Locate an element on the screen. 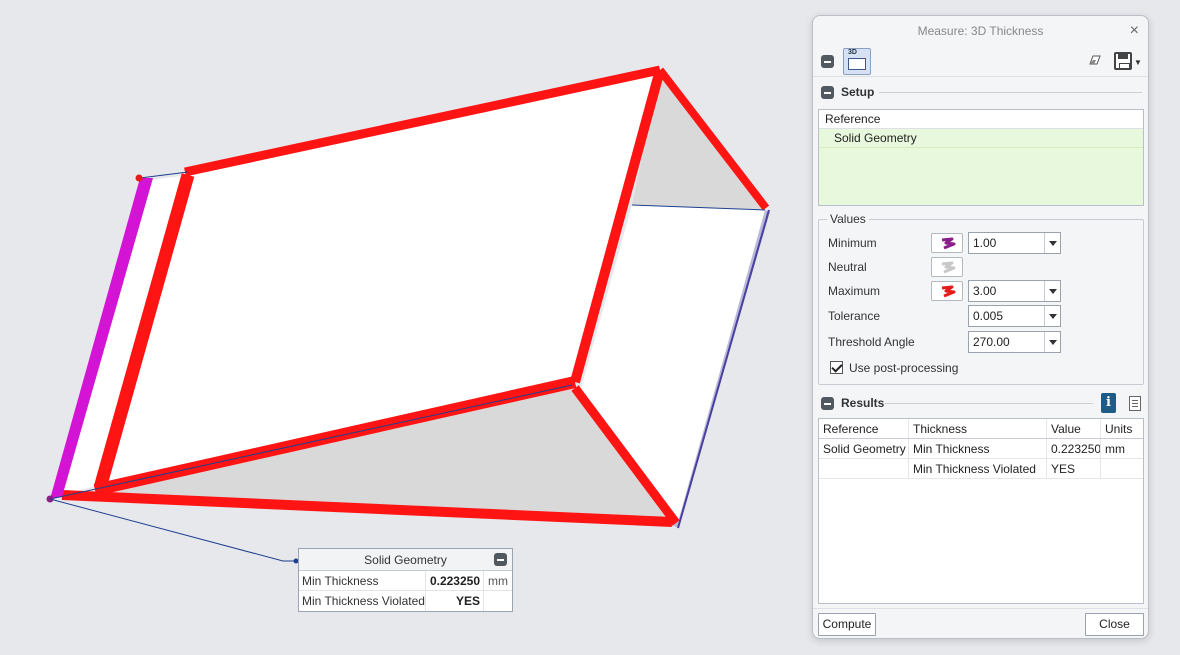 The width and height of the screenshot is (1180, 655). table-cell: YES is located at coordinates (1074, 468).